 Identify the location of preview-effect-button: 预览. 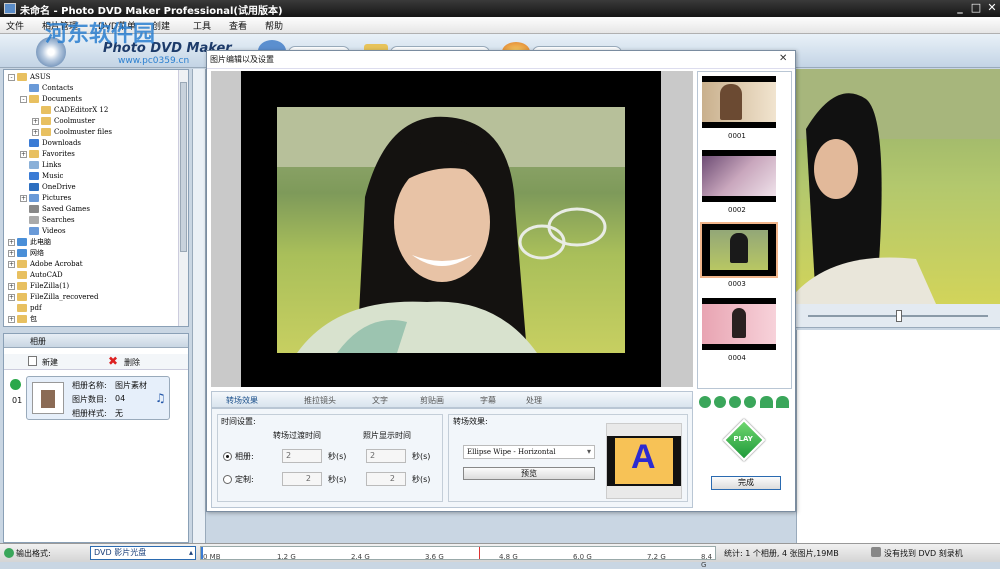
(529, 473).